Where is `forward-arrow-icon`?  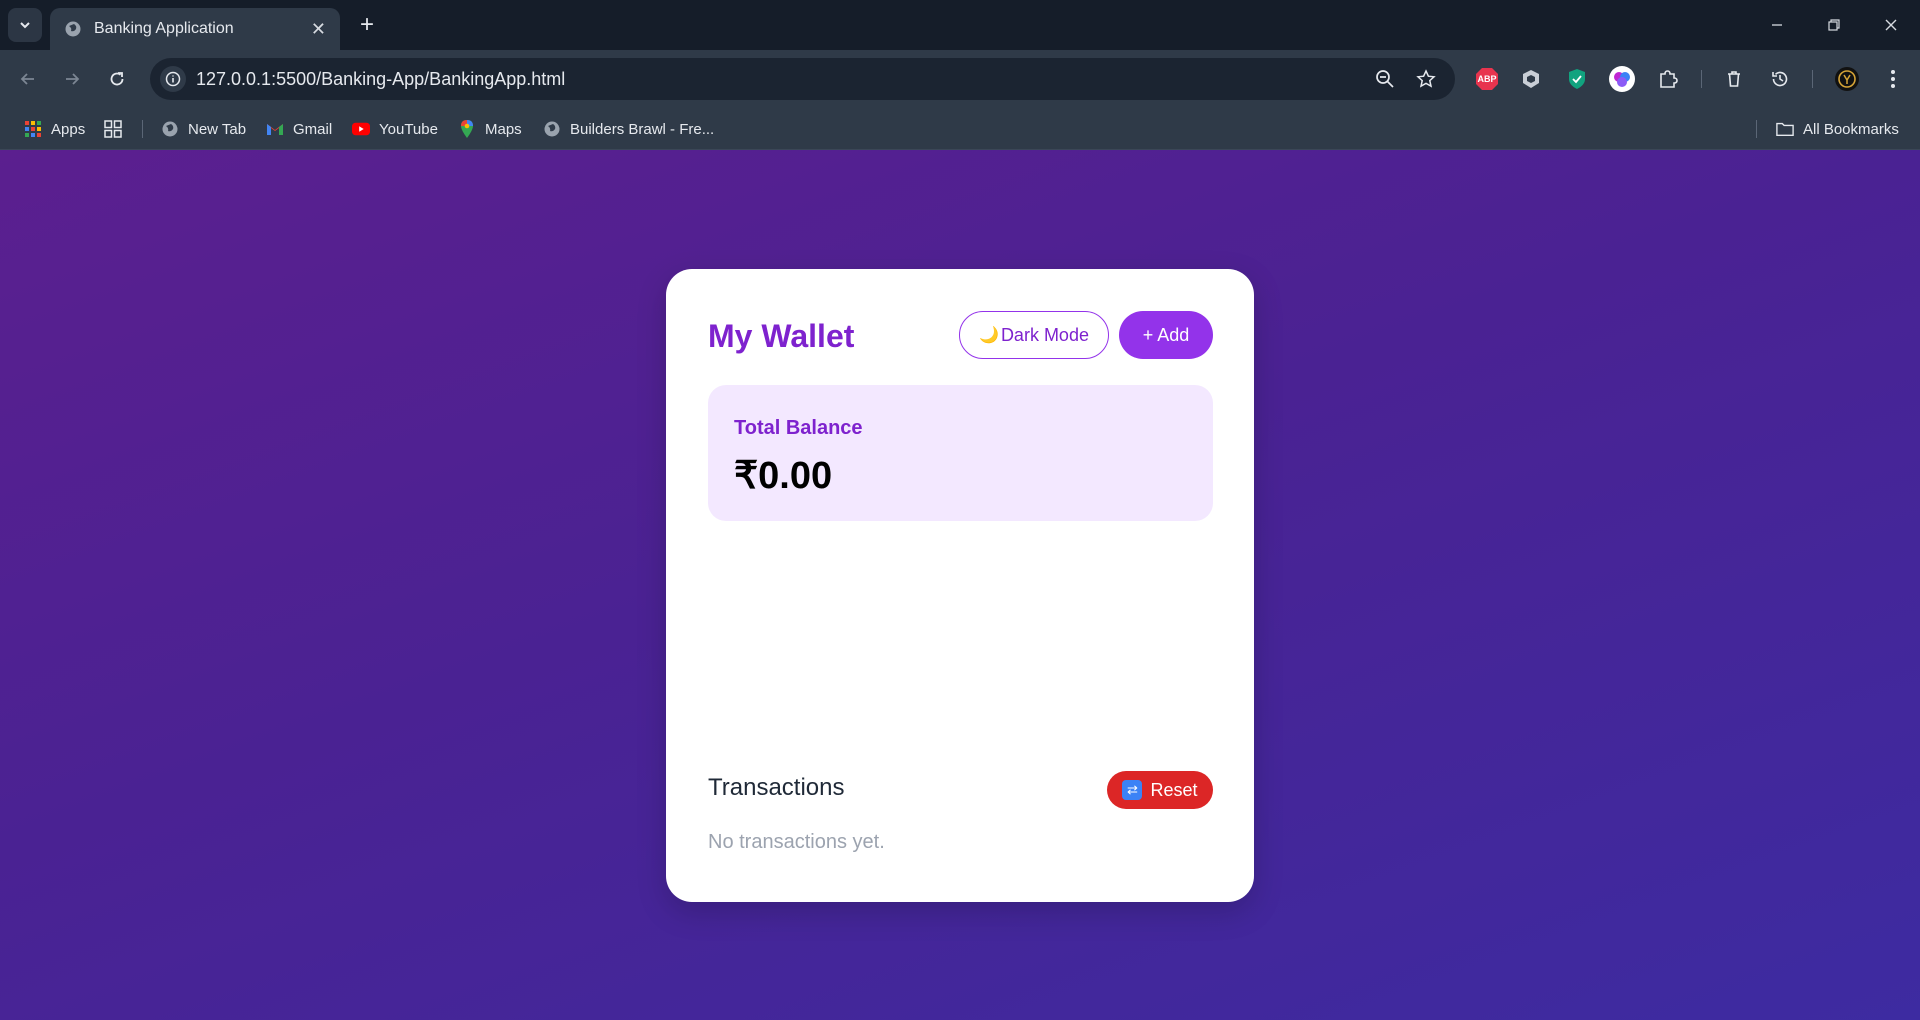
forward-arrow-icon is located at coordinates (73, 79).